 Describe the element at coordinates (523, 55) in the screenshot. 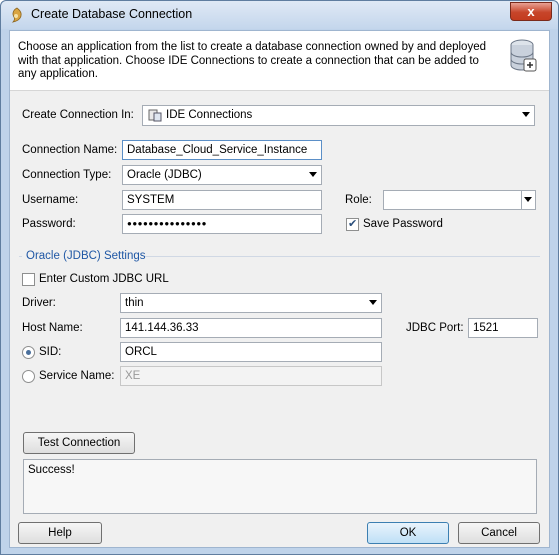

I see `database-icon` at that location.